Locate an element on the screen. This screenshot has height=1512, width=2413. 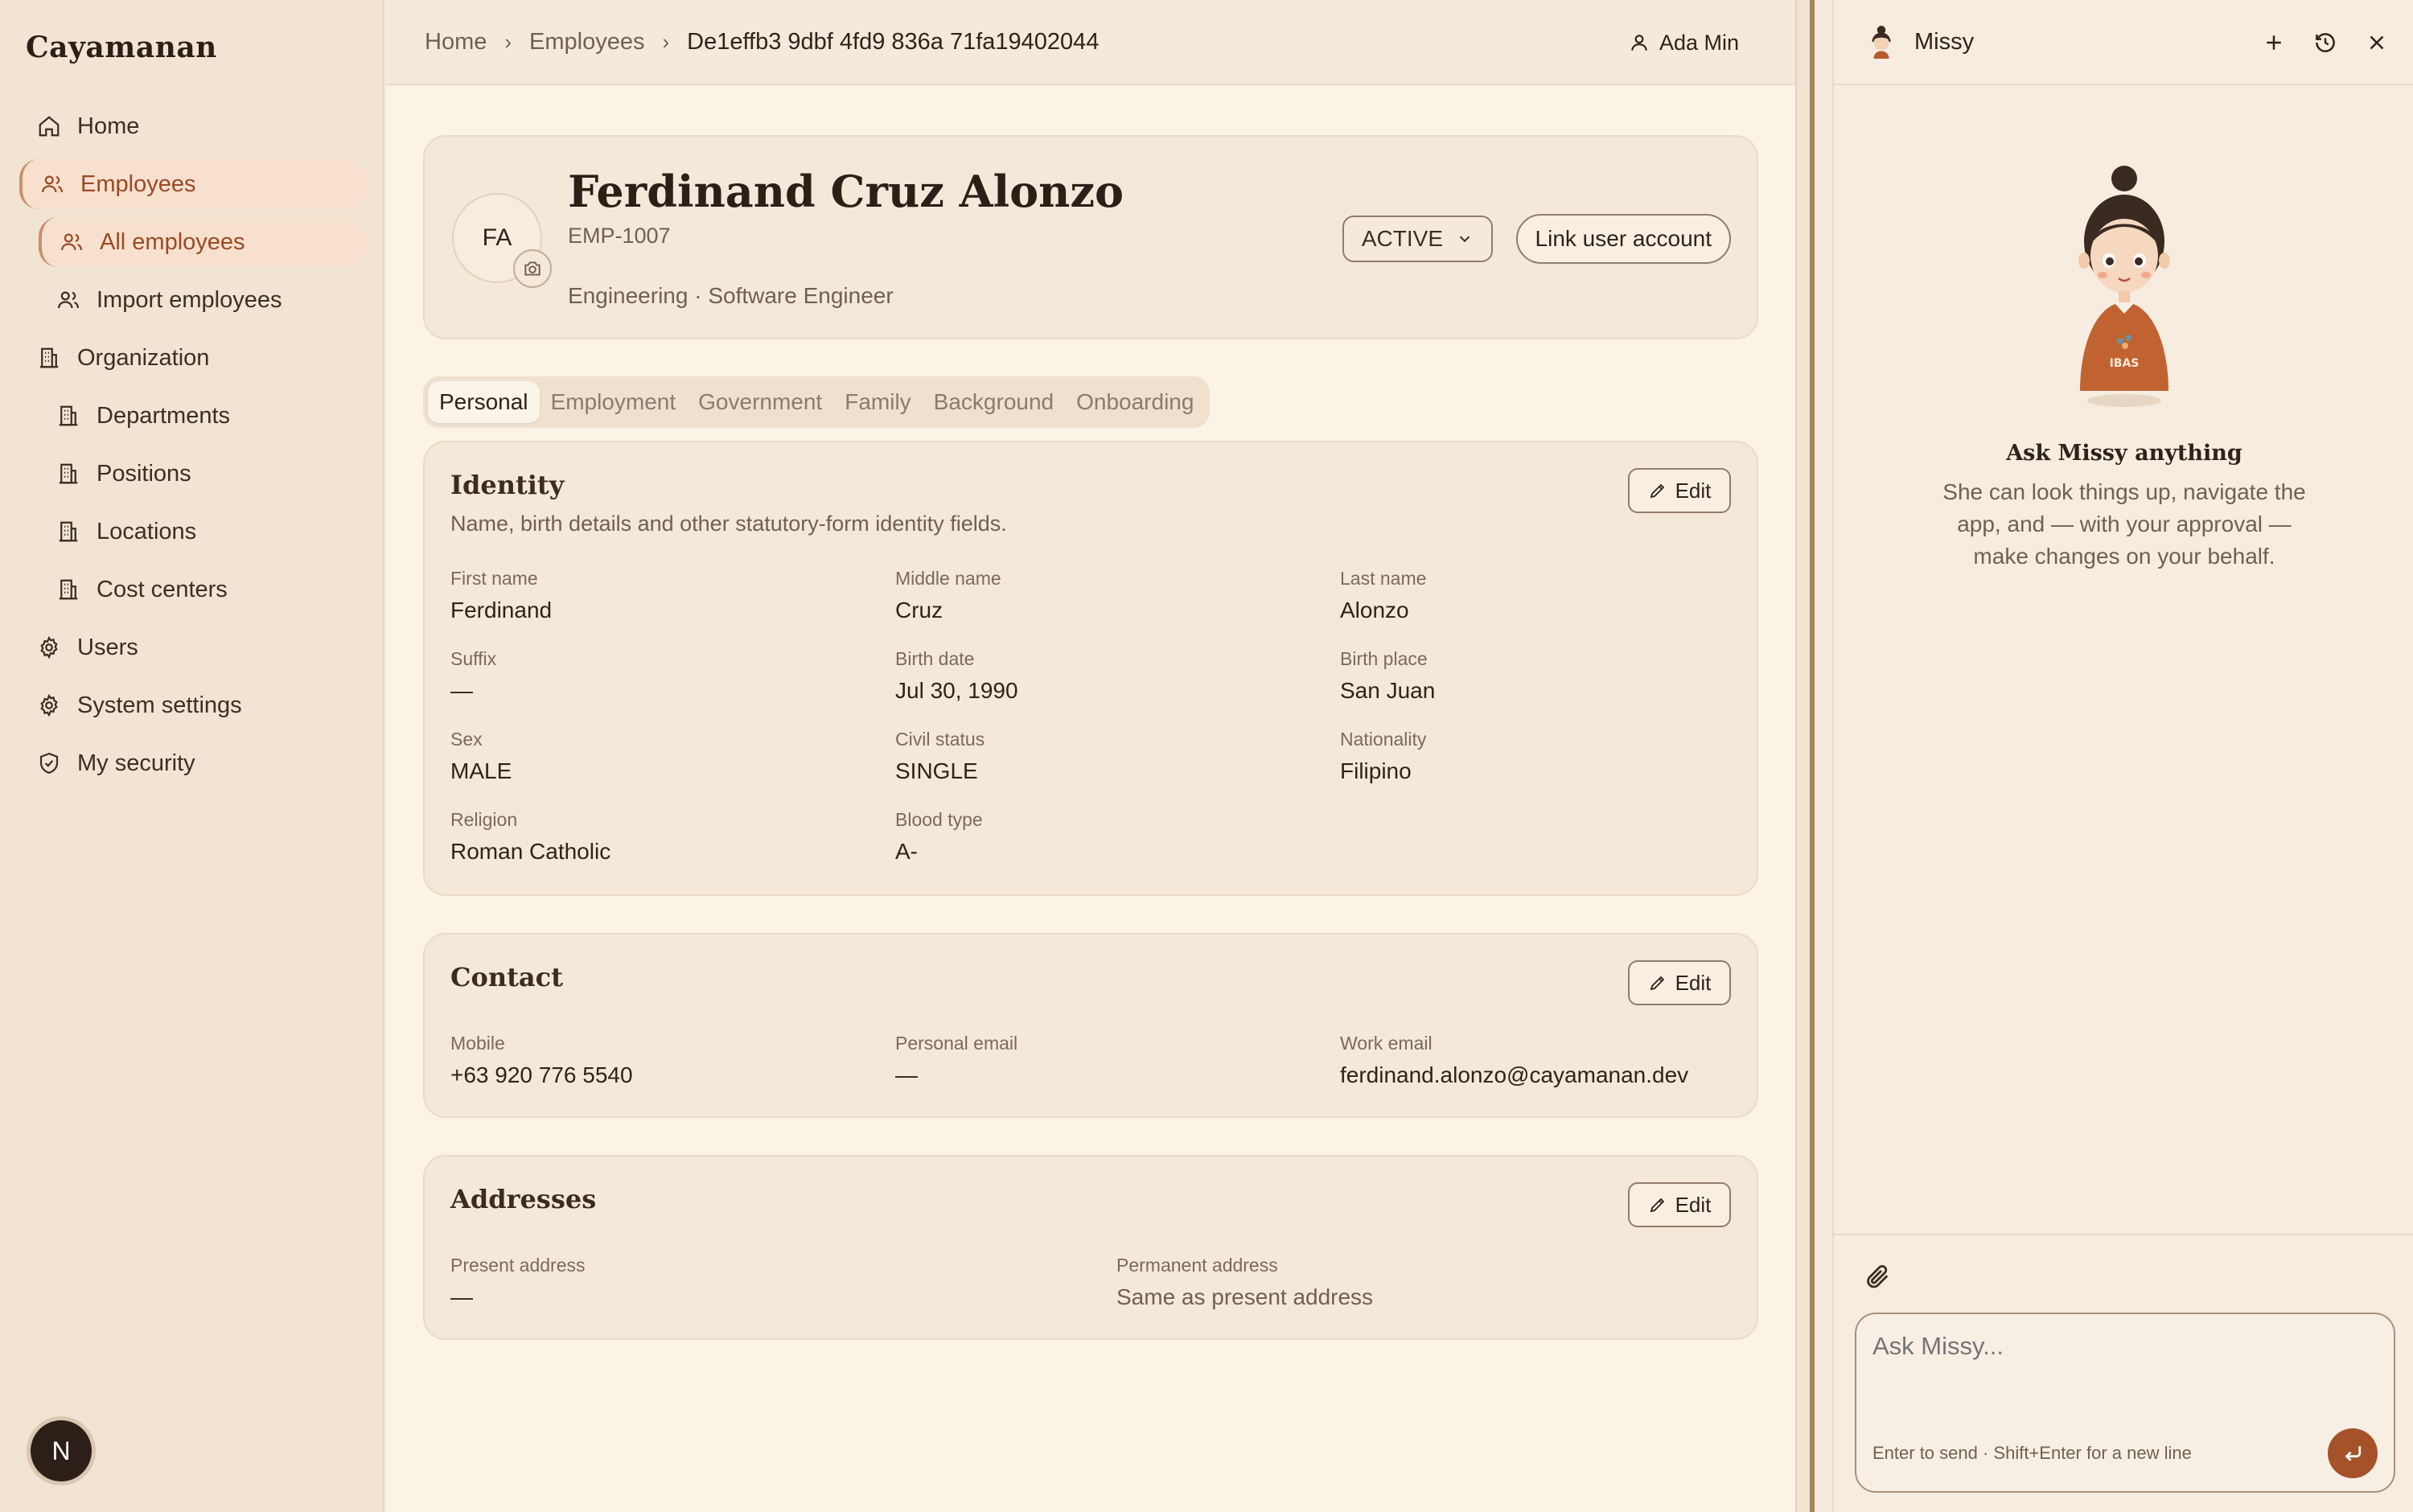
assistant-header: Missy is located at coordinates (2123, 43).